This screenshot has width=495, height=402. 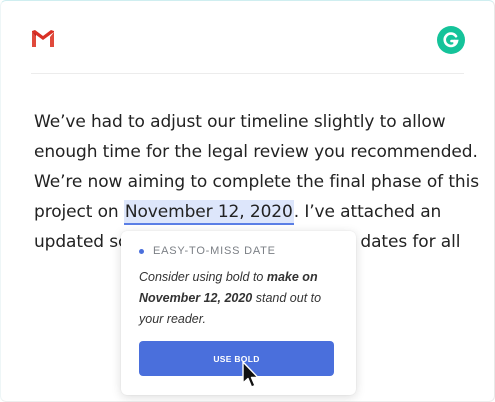 What do you see at coordinates (81, 242) in the screenshot?
I see `body-text-segment: updated sc` at bounding box center [81, 242].